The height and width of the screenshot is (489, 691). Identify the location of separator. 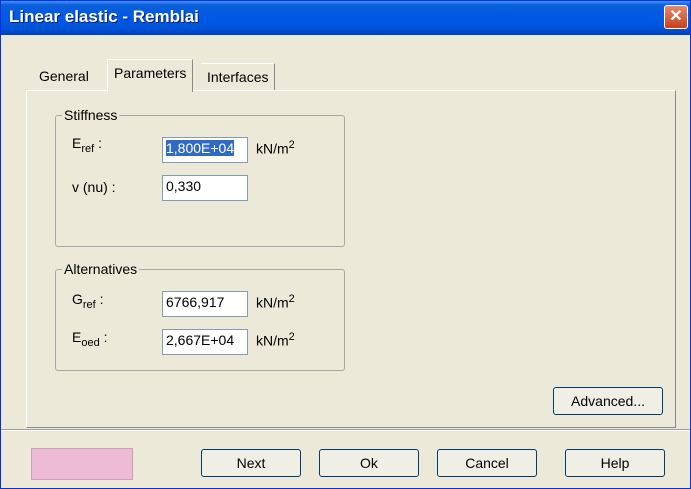
(345, 430).